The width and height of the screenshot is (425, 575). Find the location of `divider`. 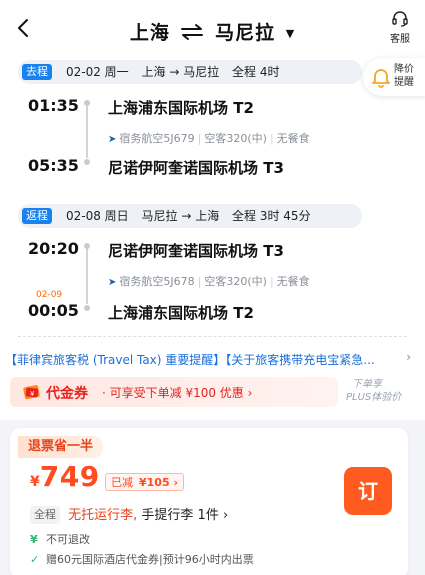

divider is located at coordinates (212, 336).